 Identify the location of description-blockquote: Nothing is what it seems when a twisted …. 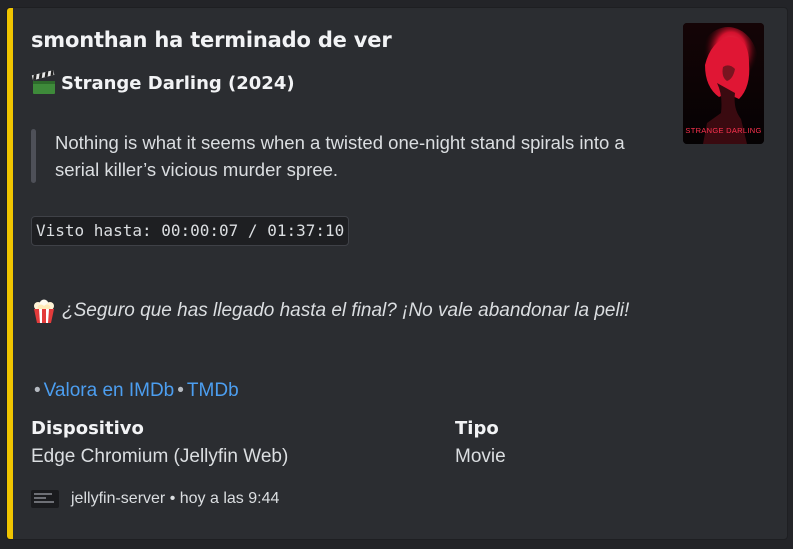
(343, 156).